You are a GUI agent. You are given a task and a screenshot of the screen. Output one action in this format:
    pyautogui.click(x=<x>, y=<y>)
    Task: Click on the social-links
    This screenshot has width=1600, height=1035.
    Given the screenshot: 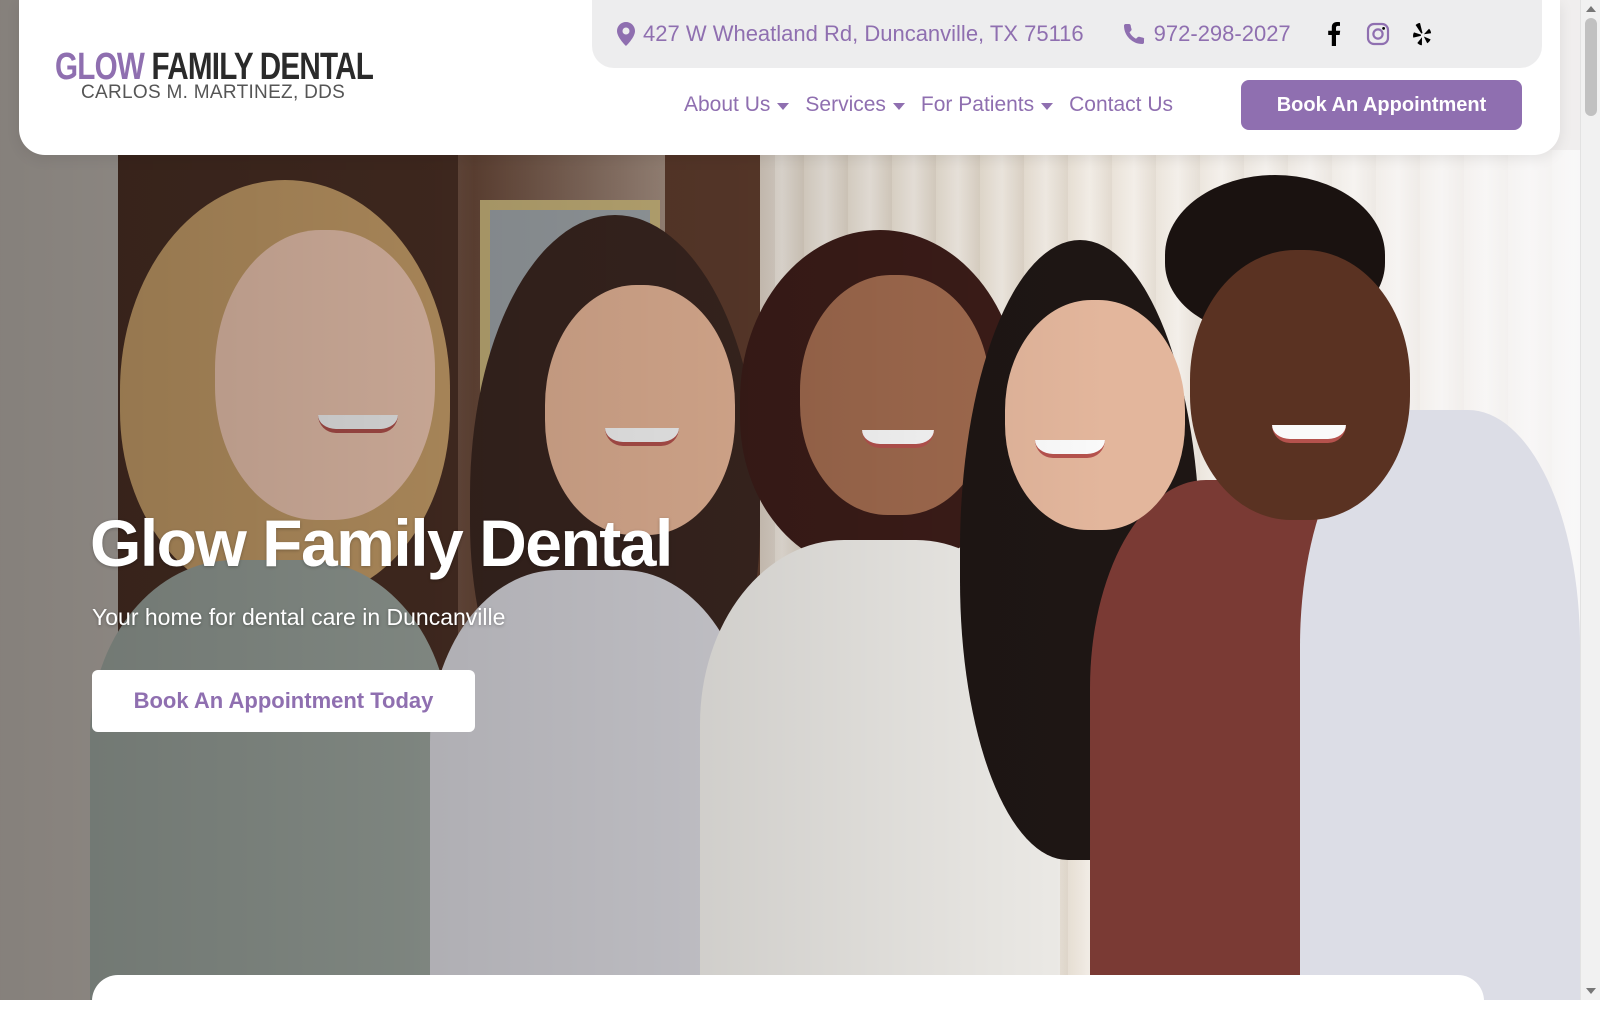 What is the action you would take?
    pyautogui.click(x=1378, y=34)
    